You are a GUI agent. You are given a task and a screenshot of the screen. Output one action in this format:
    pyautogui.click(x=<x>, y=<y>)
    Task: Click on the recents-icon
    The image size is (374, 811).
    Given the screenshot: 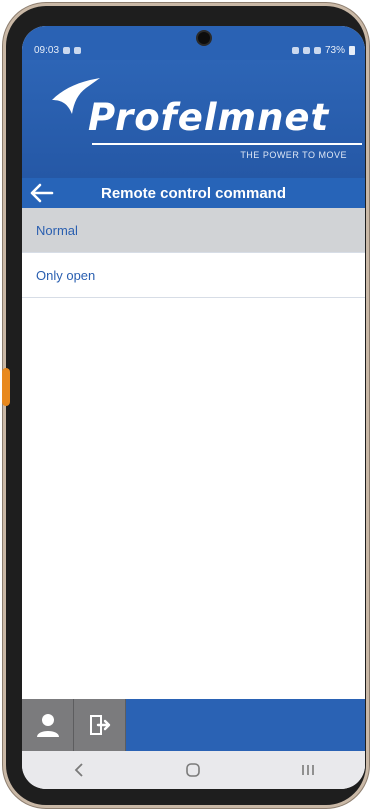 What is the action you would take?
    pyautogui.click(x=308, y=770)
    